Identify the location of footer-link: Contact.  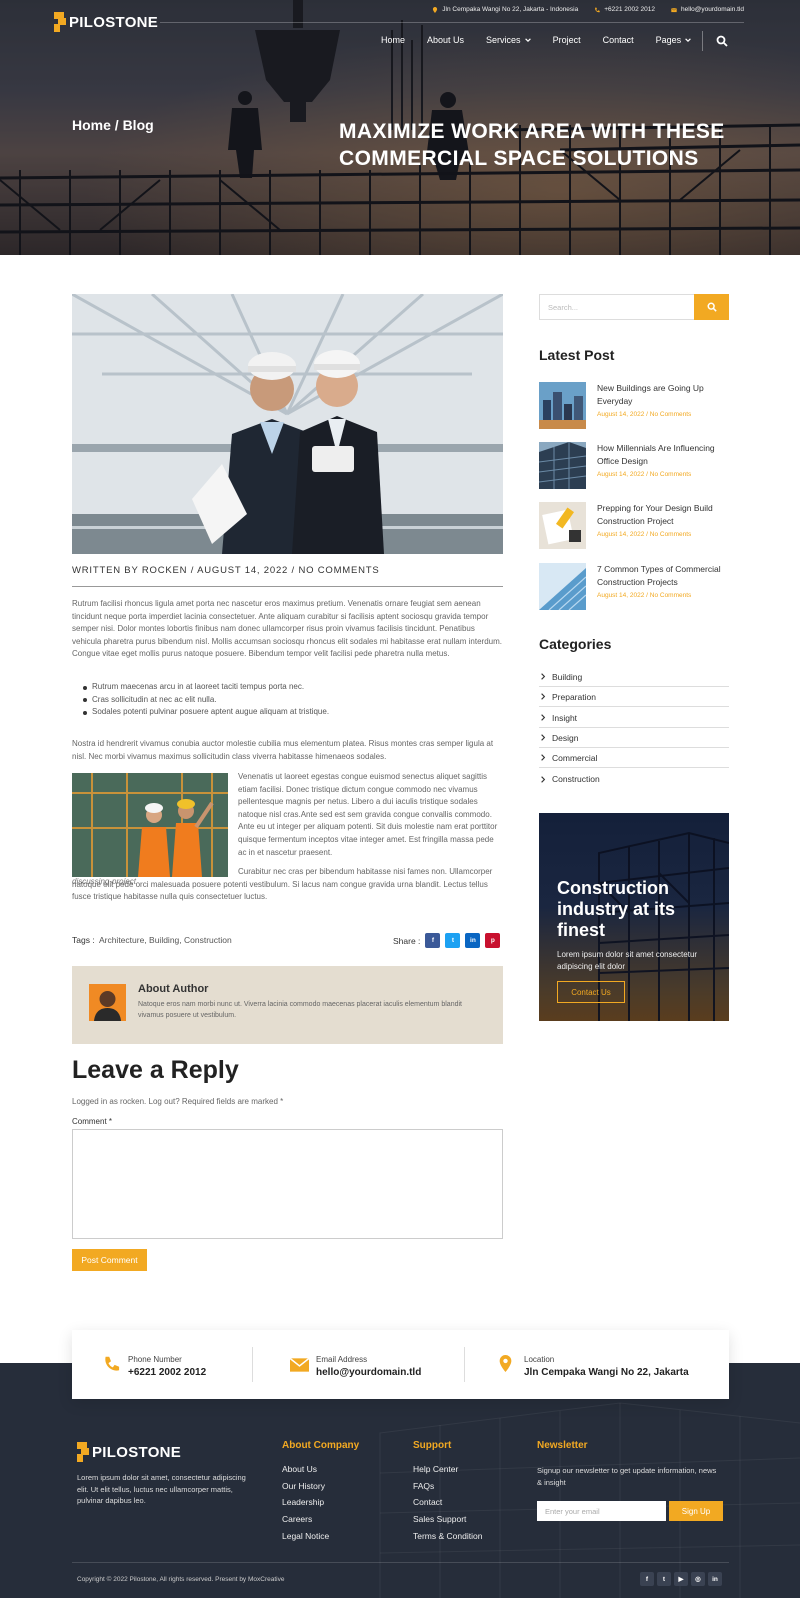
(427, 1502).